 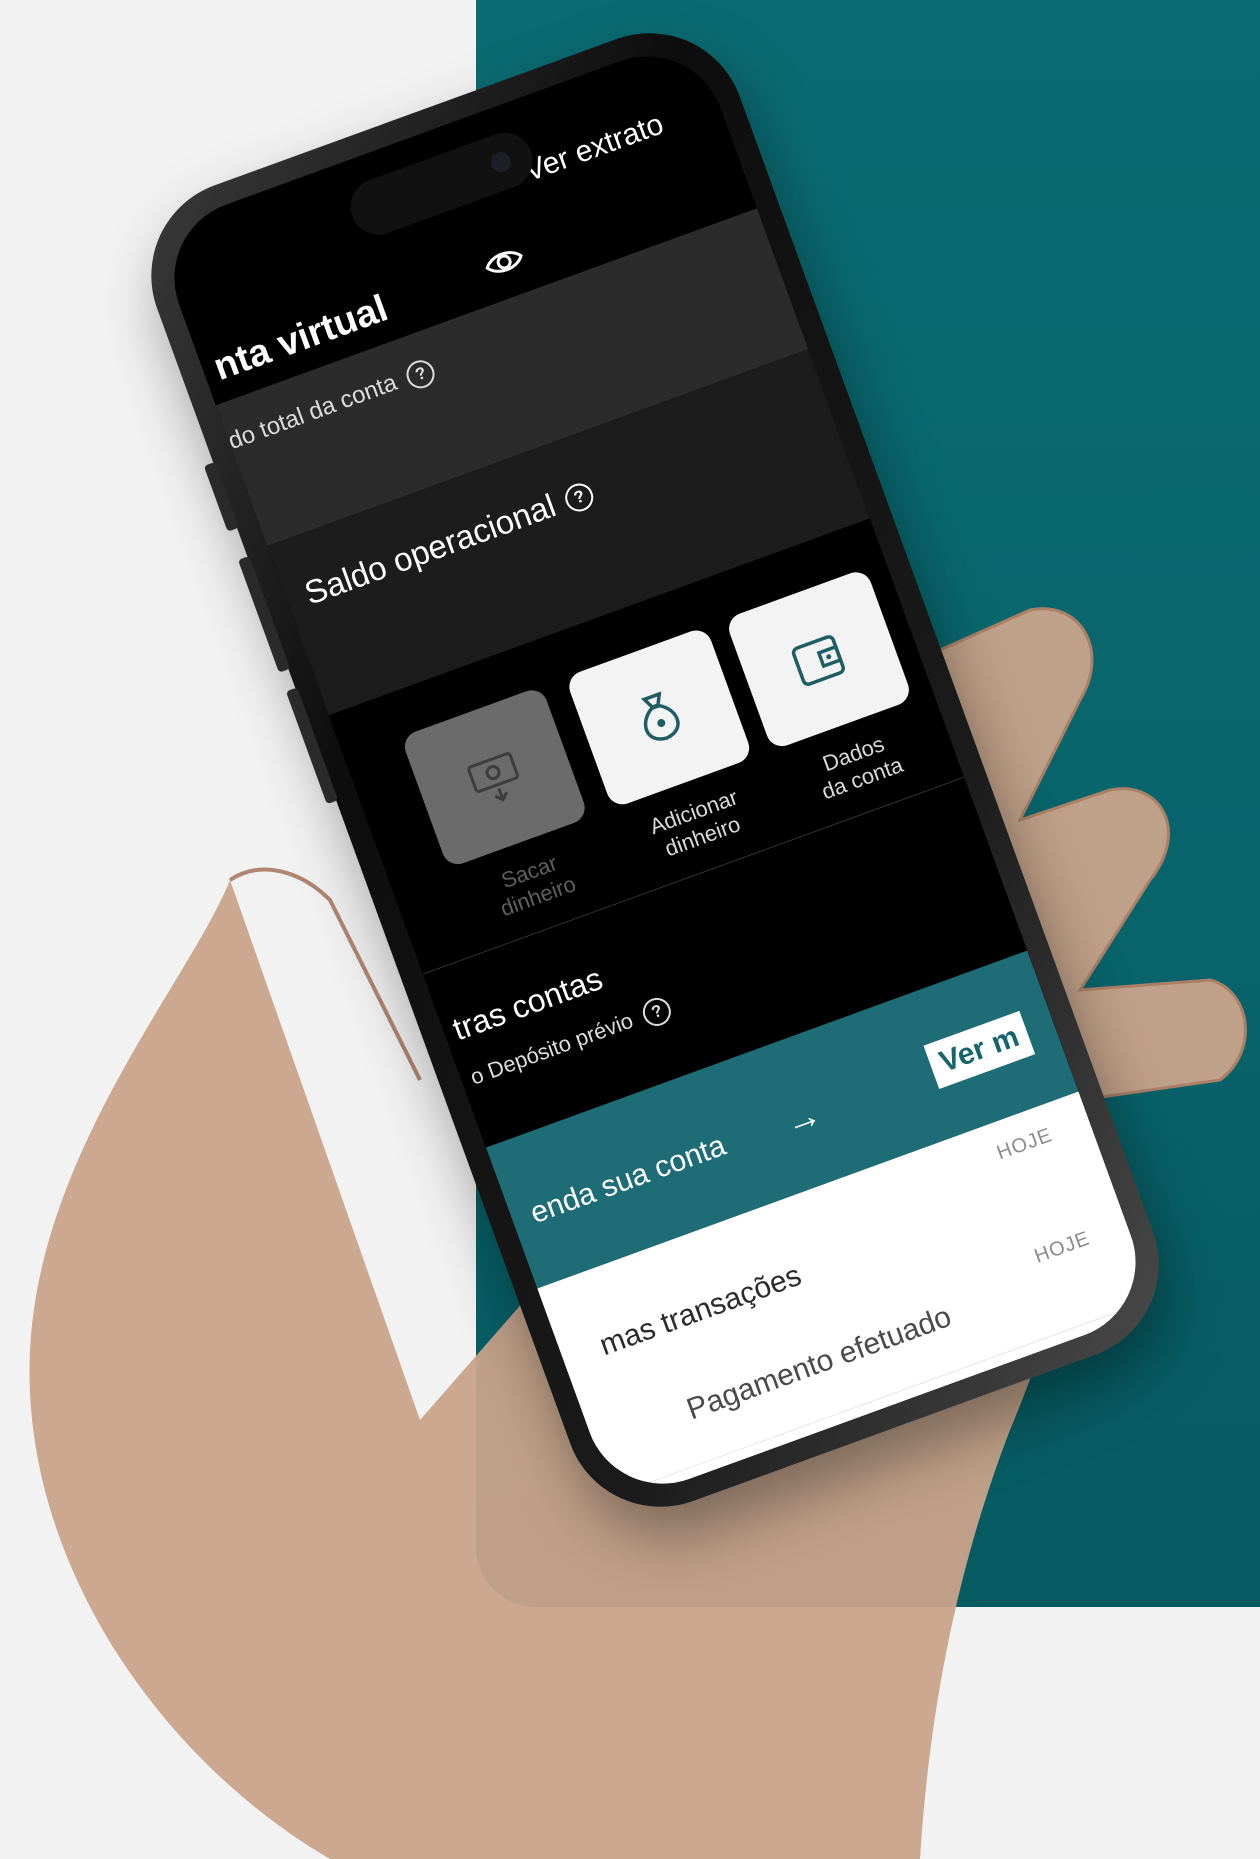 I want to click on ver-extrato-link: Ver extrato, so click(x=594, y=149).